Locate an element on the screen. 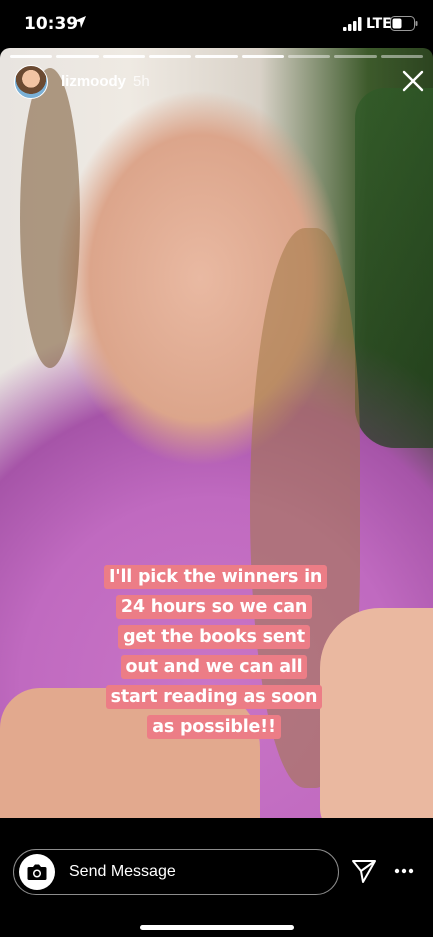 This screenshot has width=433, height=937. story-time-ago: 5h is located at coordinates (141, 81).